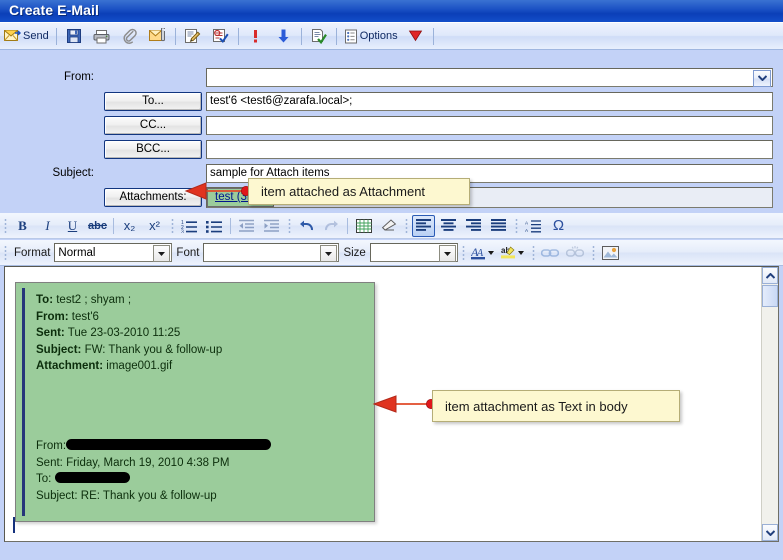  I want to click on increase-indent-button, so click(271, 226).